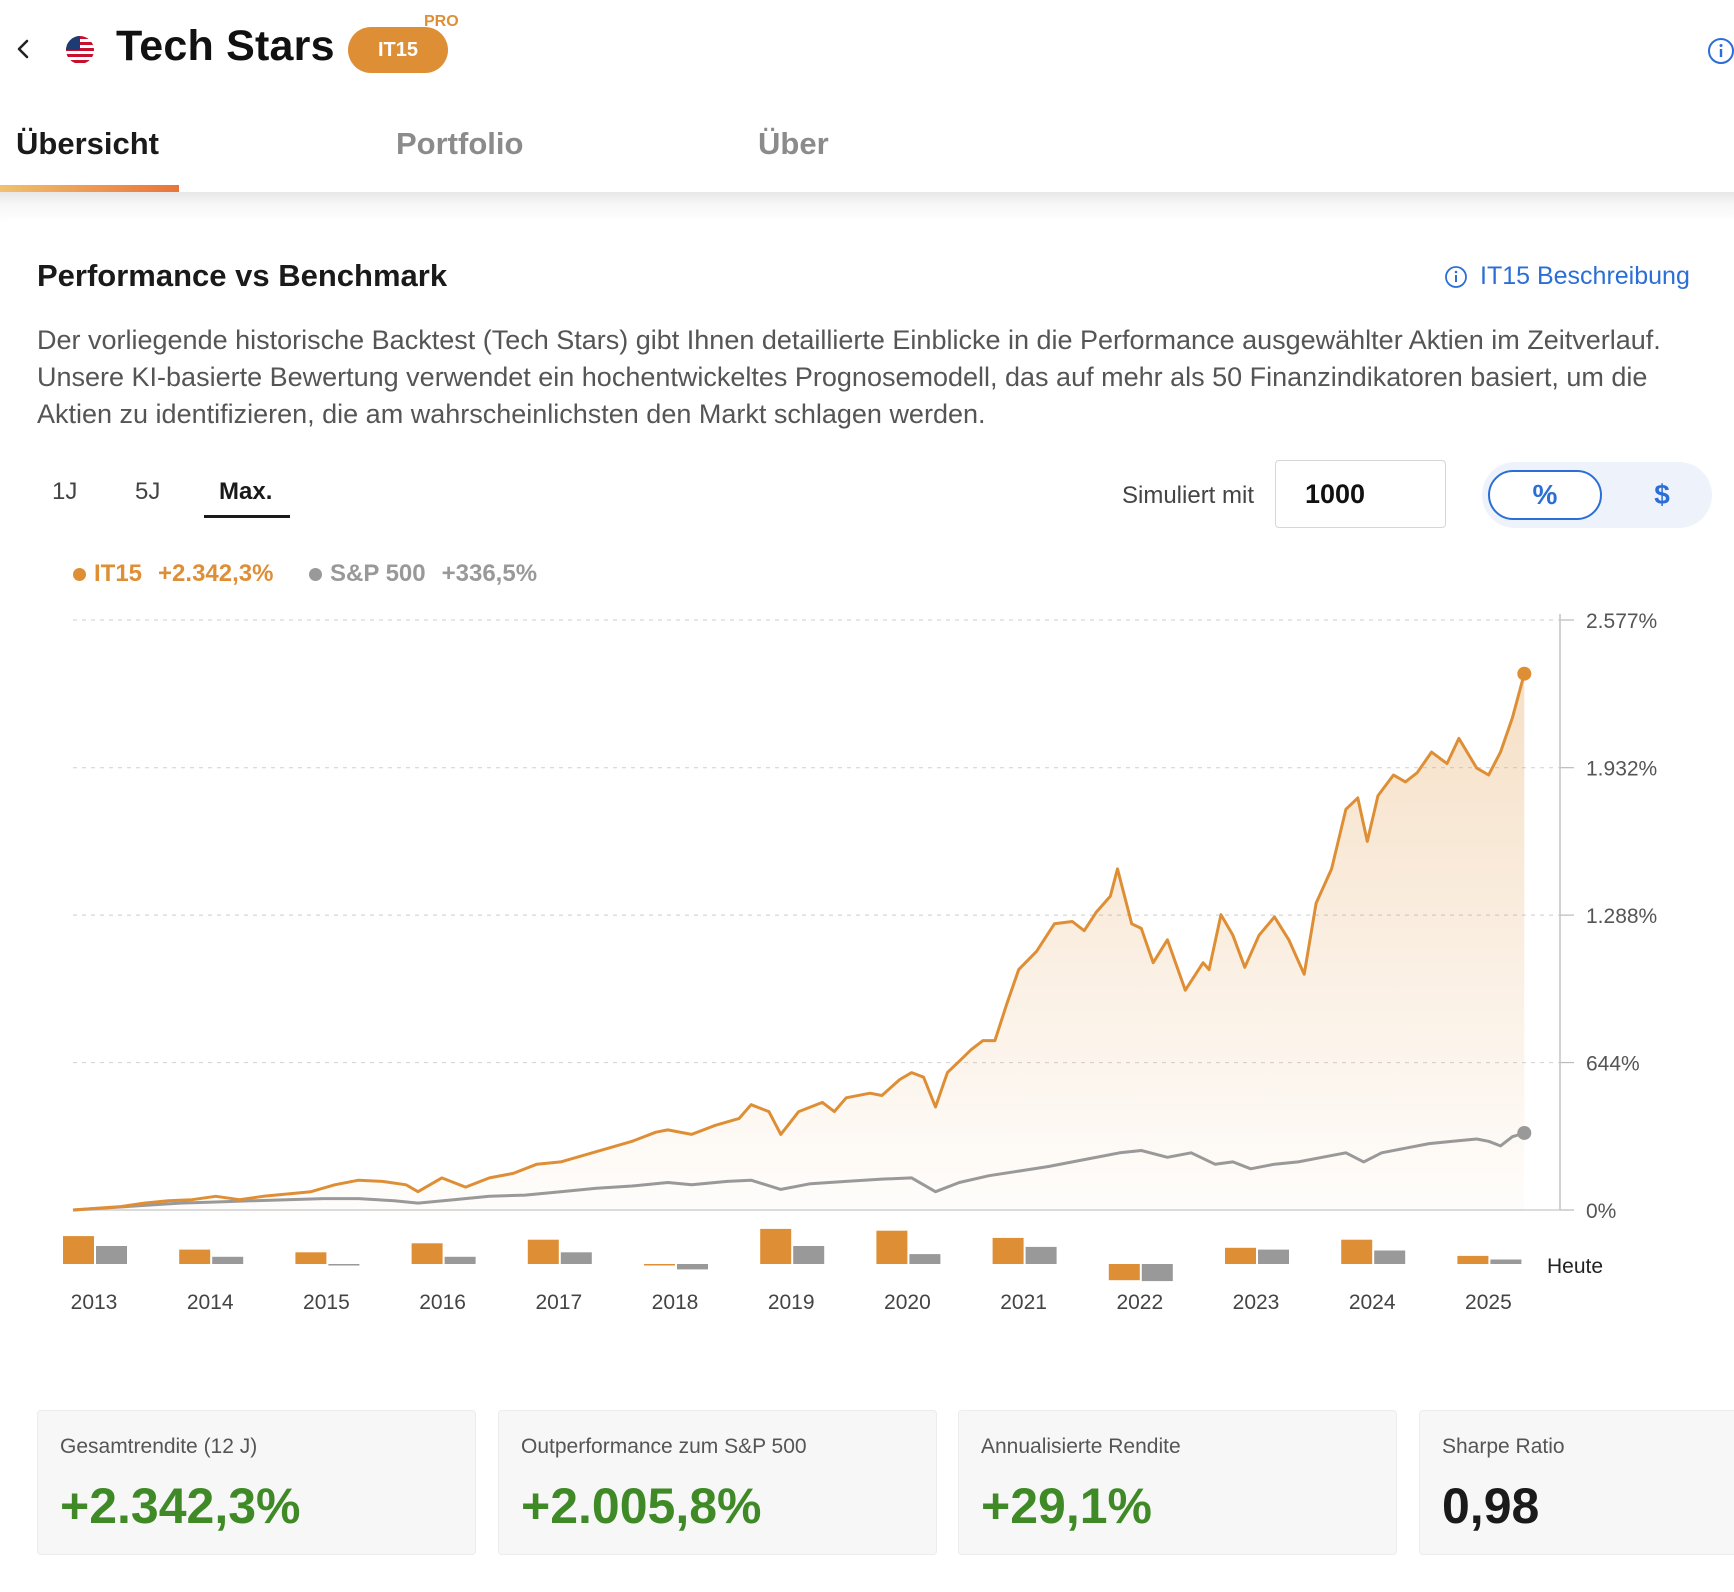  I want to click on legend-it15: IT15 +2.342,3%, so click(173, 574).